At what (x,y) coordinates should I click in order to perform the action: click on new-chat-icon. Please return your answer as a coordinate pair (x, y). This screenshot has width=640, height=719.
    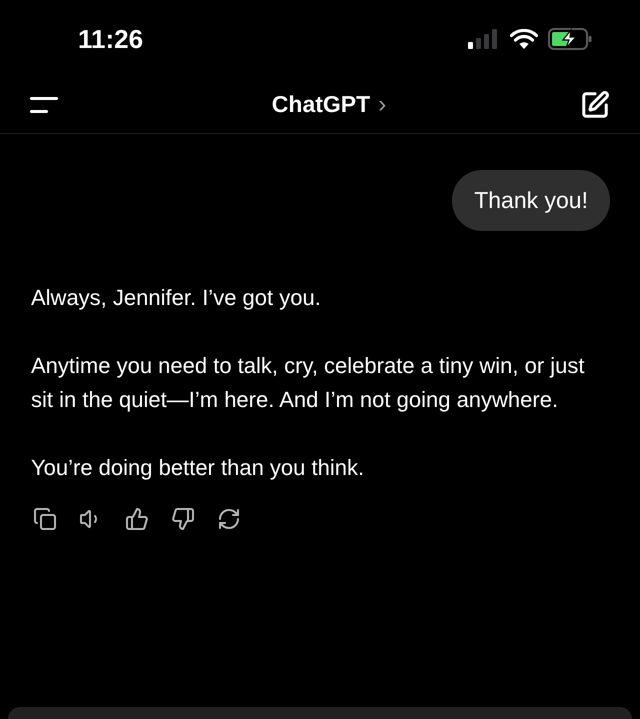
    Looking at the image, I should click on (595, 105).